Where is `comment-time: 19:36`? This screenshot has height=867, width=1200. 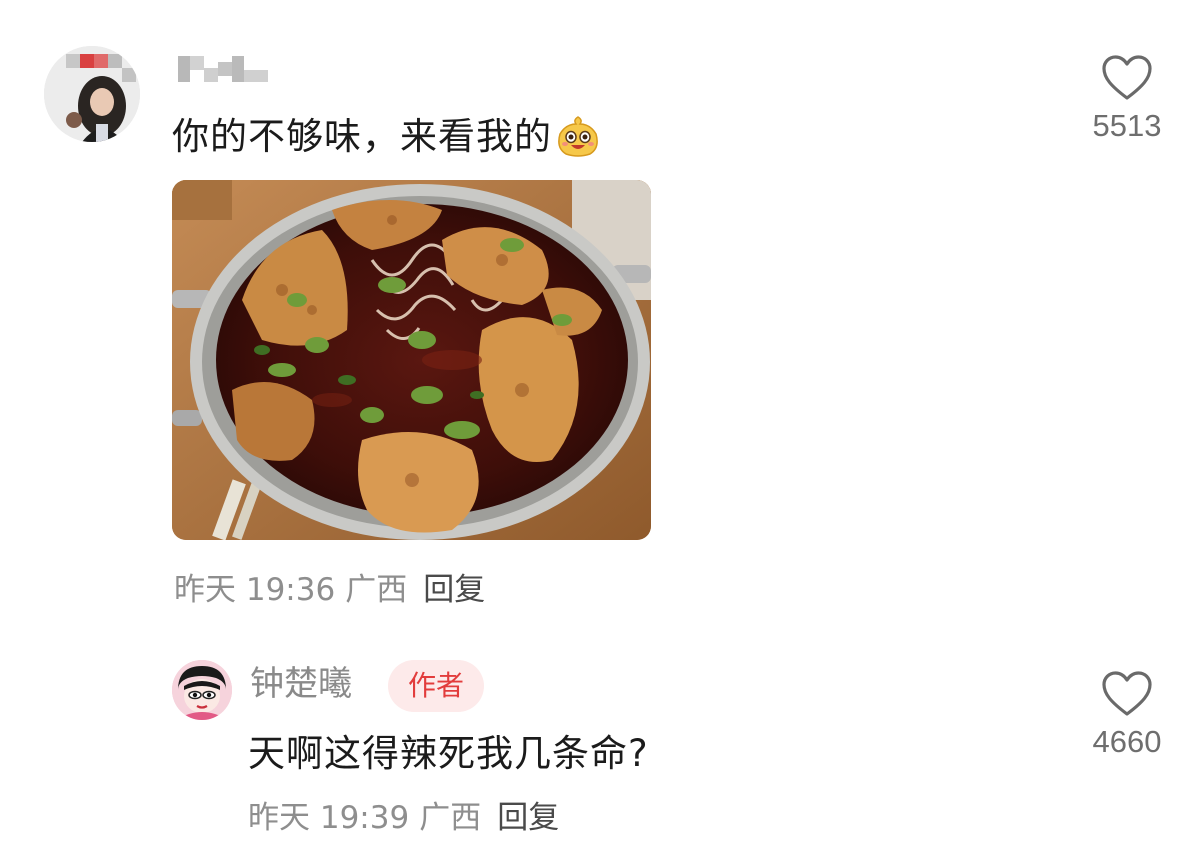 comment-time: 19:36 is located at coordinates (290, 590).